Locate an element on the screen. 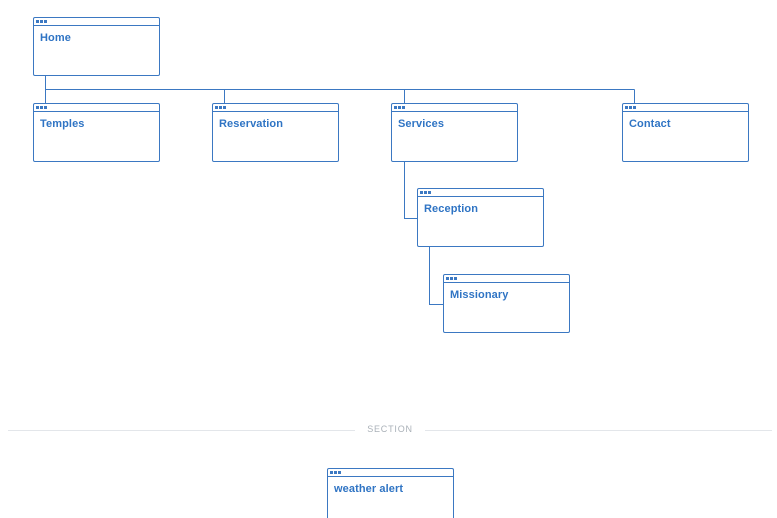 This screenshot has width=777, height=518. node-weather-alert: weather alert is located at coordinates (390, 493).